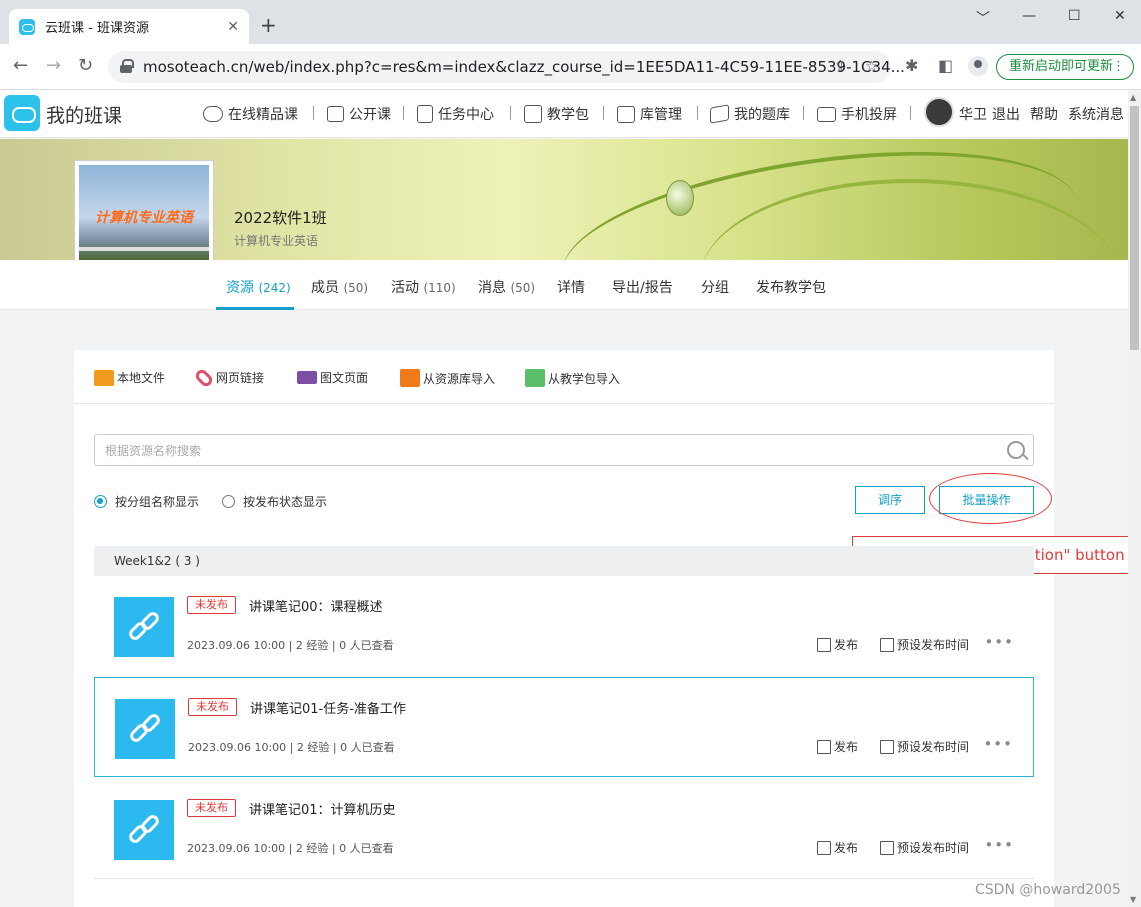 This screenshot has height=907, width=1141. I want to click on reload-icon: ↻, so click(85, 66).